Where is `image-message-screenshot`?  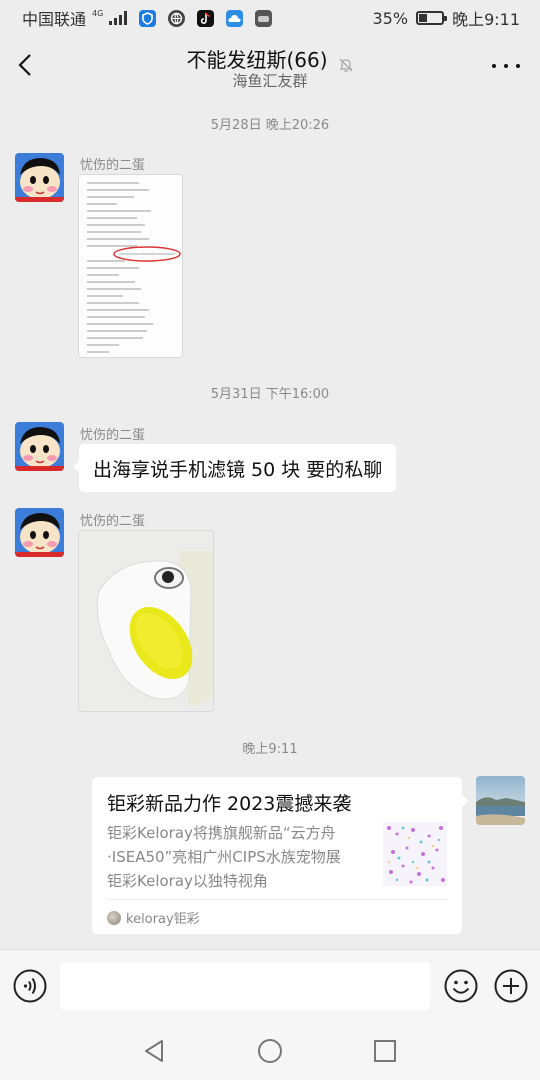 image-message-screenshot is located at coordinates (130, 266).